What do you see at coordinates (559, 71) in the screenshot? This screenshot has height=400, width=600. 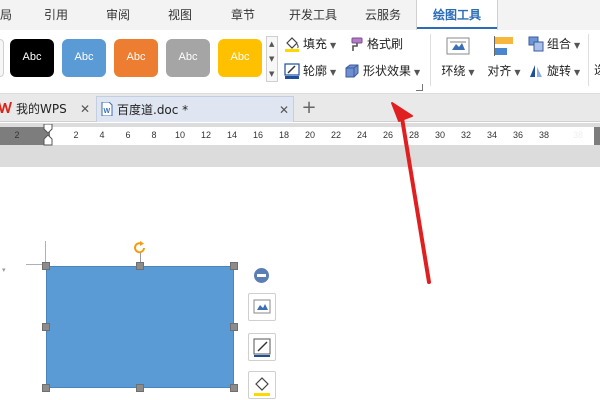 I see `rotate-label: 旋转` at bounding box center [559, 71].